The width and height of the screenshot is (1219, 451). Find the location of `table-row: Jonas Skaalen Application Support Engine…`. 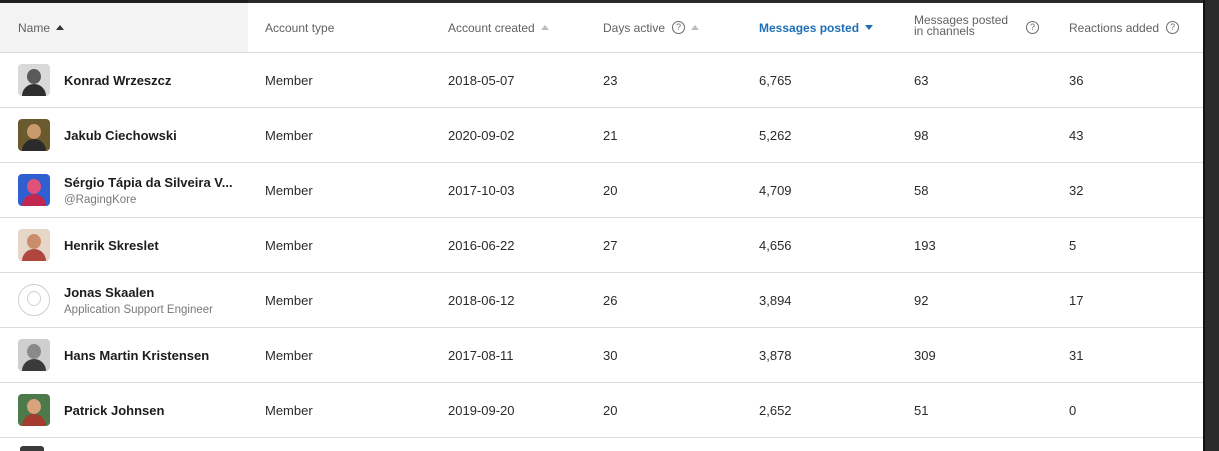

table-row: Jonas Skaalen Application Support Engine… is located at coordinates (601, 300).